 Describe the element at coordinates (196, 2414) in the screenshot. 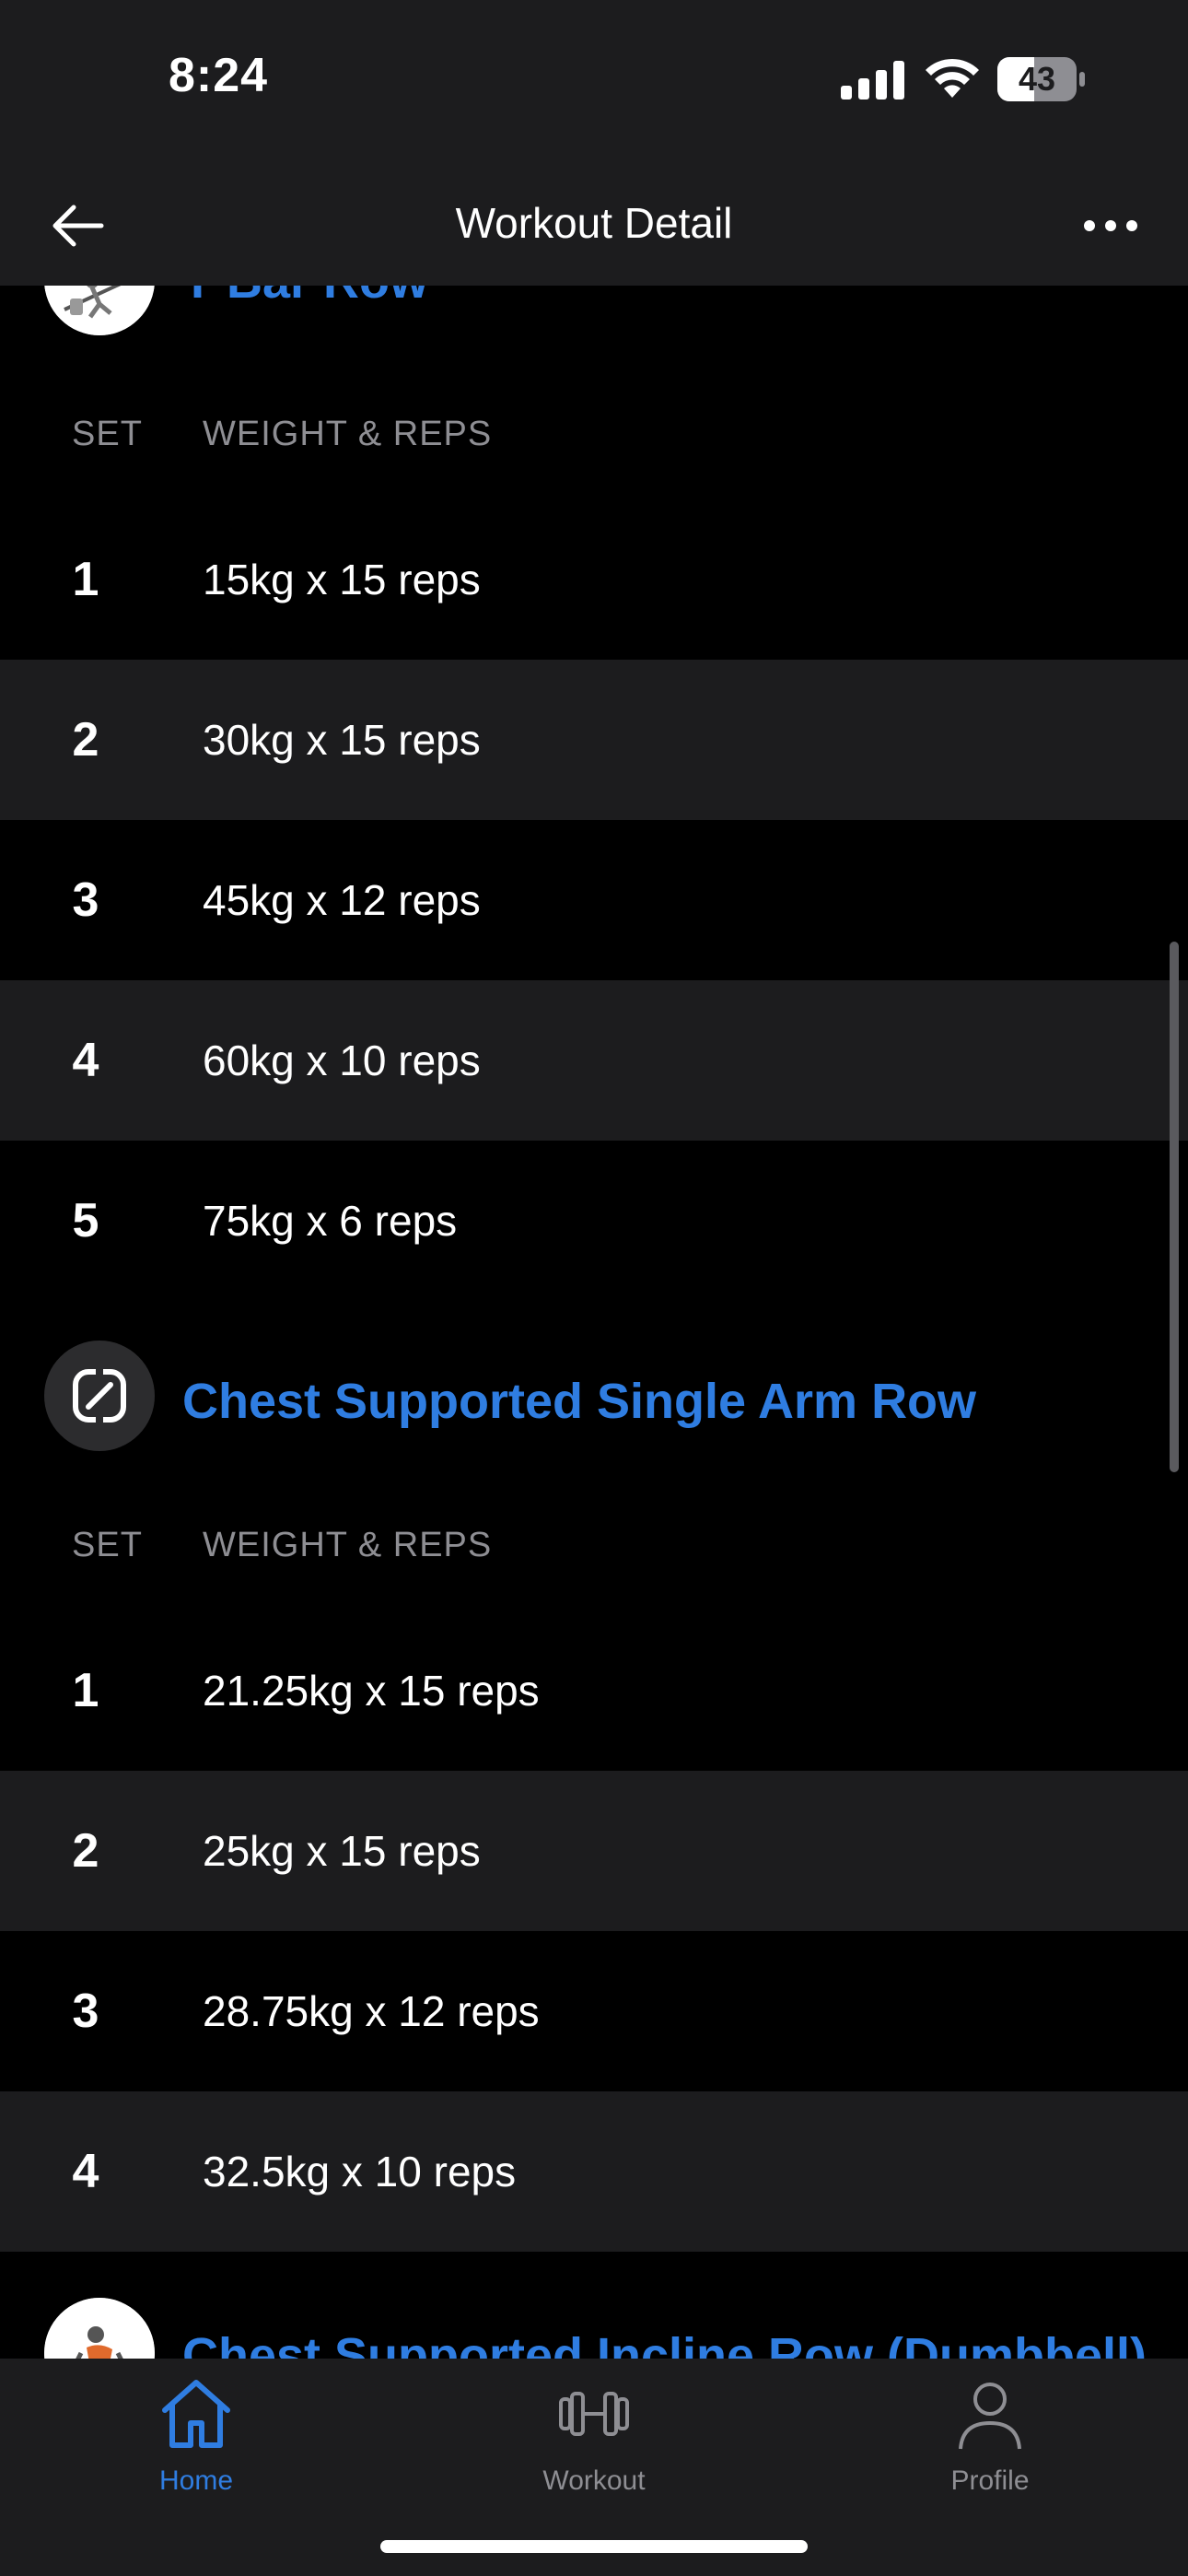

I see `home-icon` at that location.